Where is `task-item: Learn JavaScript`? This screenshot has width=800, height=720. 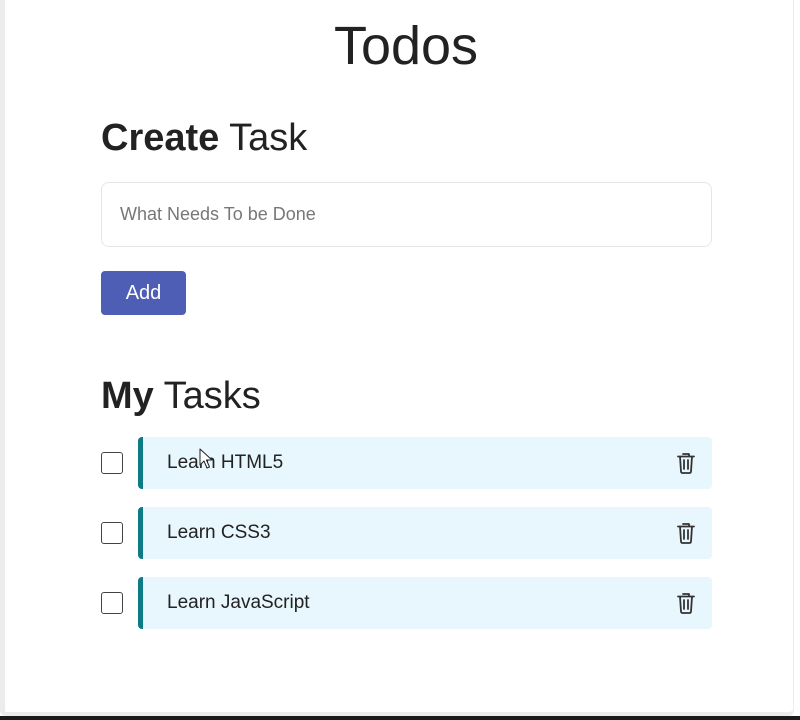
task-item: Learn JavaScript is located at coordinates (406, 603).